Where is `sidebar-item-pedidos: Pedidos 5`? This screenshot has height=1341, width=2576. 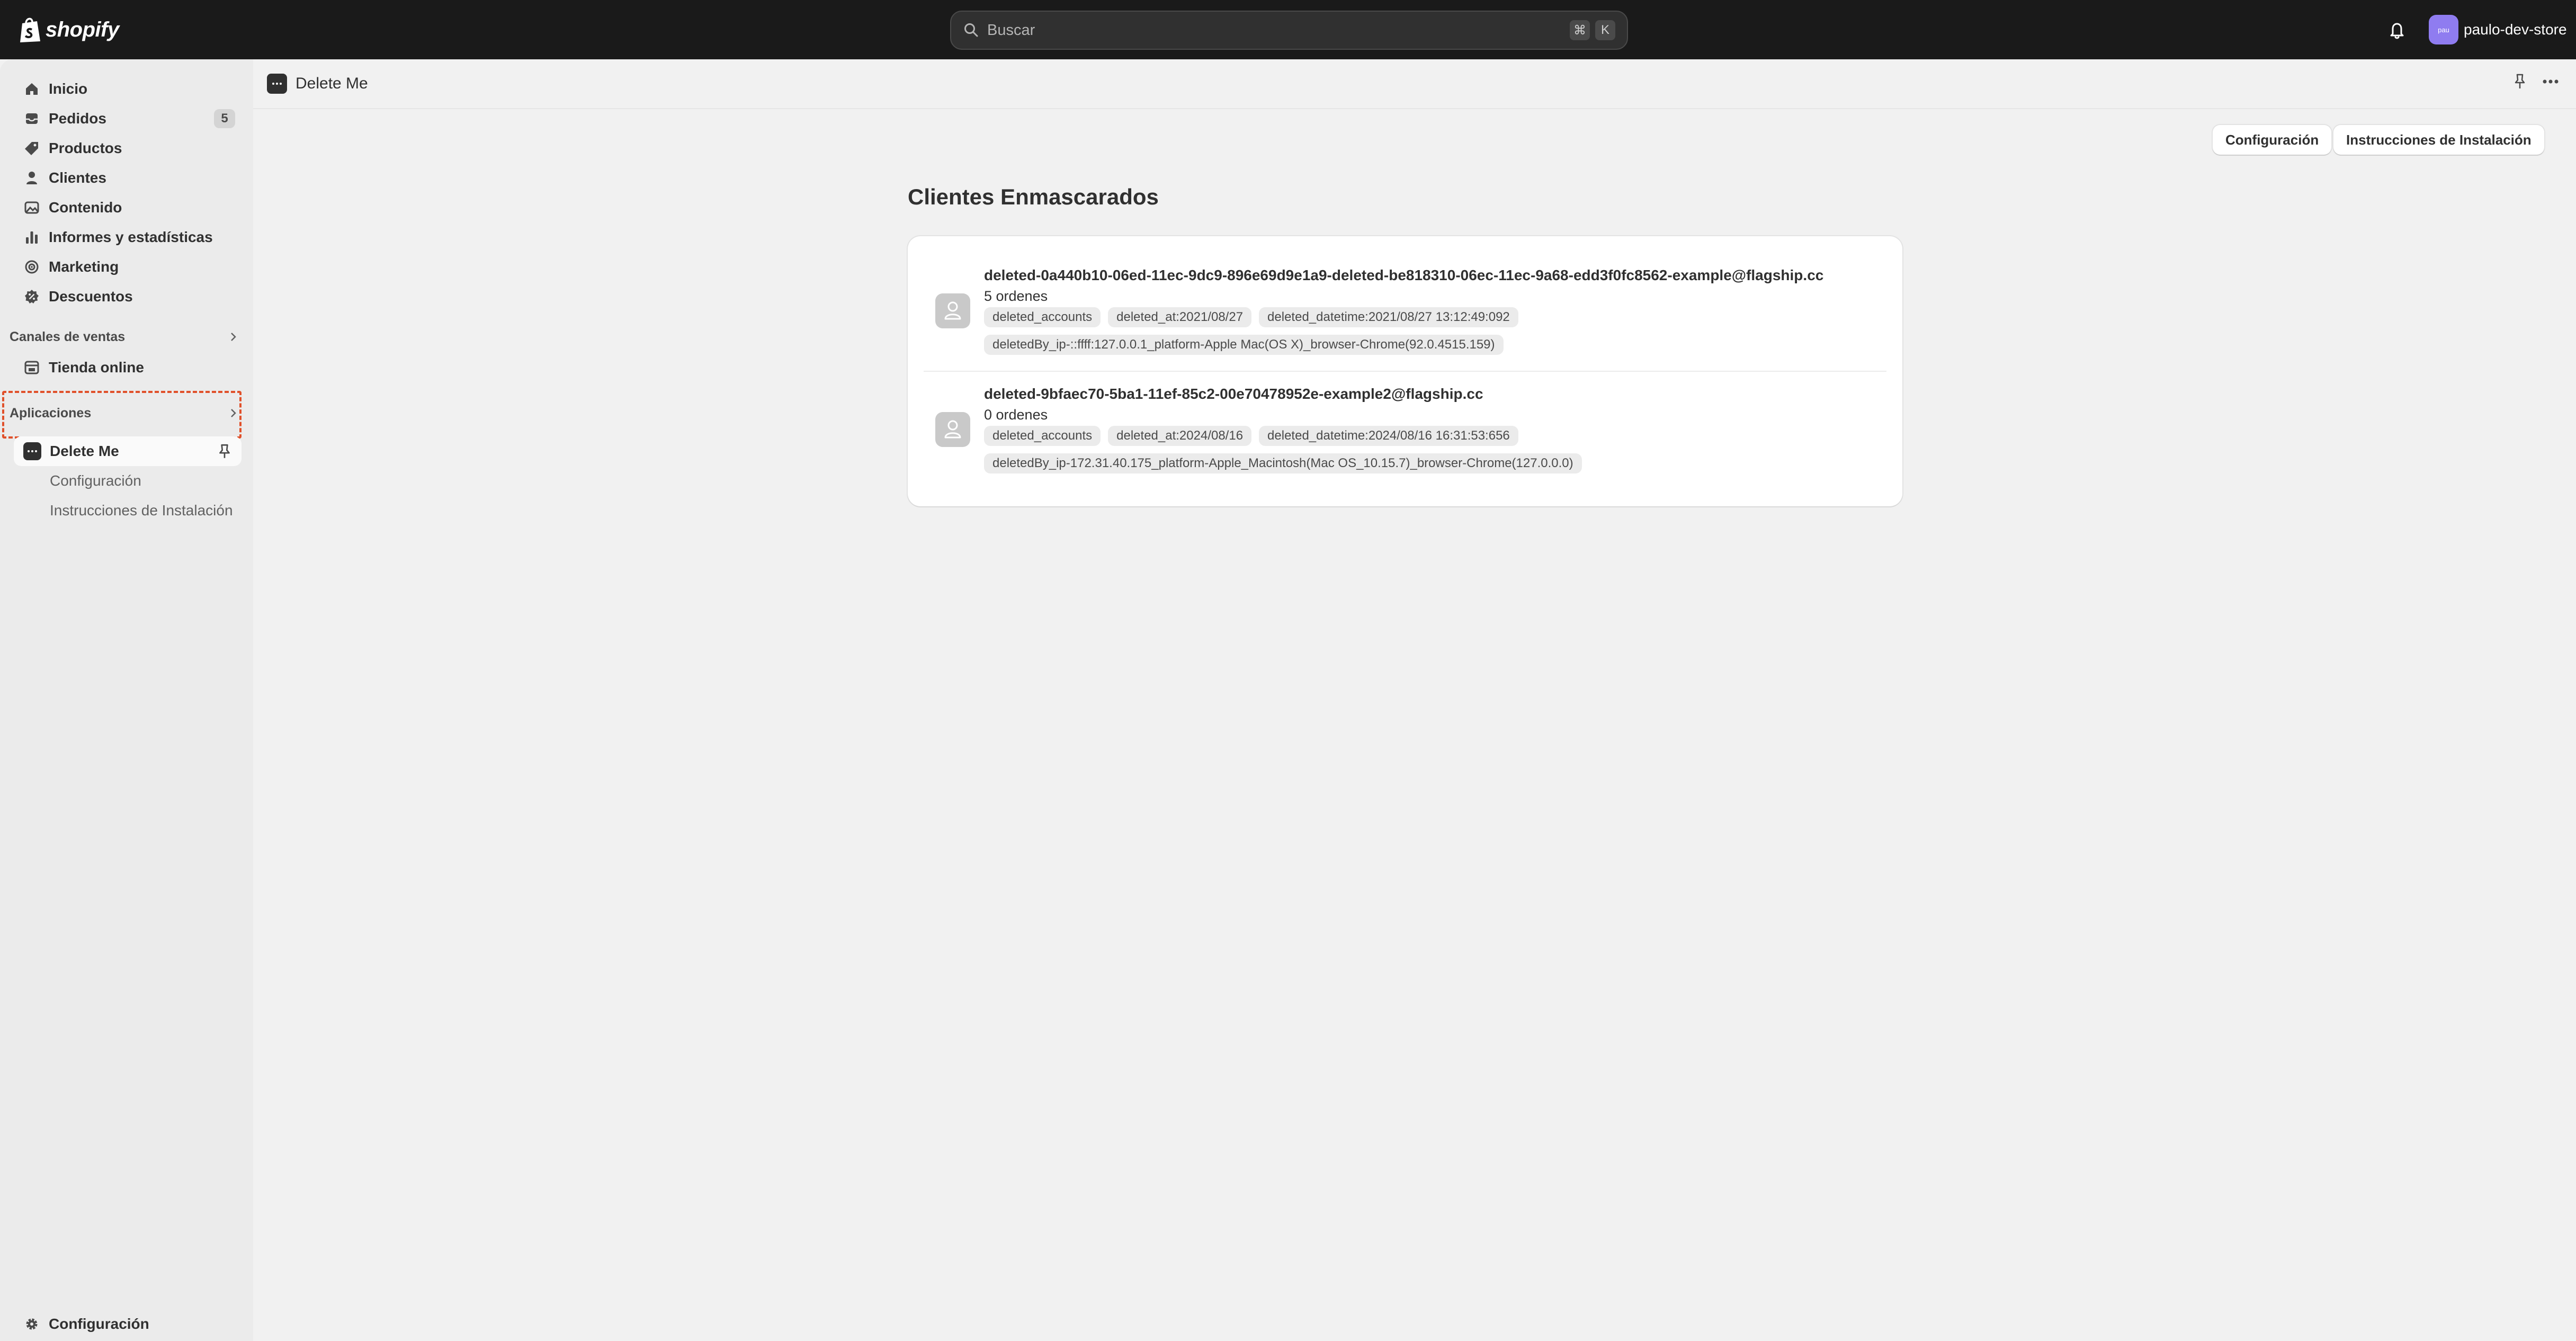 sidebar-item-pedidos: Pedidos 5 is located at coordinates (127, 118).